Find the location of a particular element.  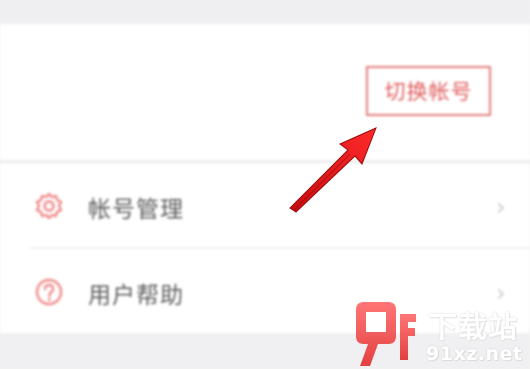

chevron-right-icon: › is located at coordinates (501, 207).